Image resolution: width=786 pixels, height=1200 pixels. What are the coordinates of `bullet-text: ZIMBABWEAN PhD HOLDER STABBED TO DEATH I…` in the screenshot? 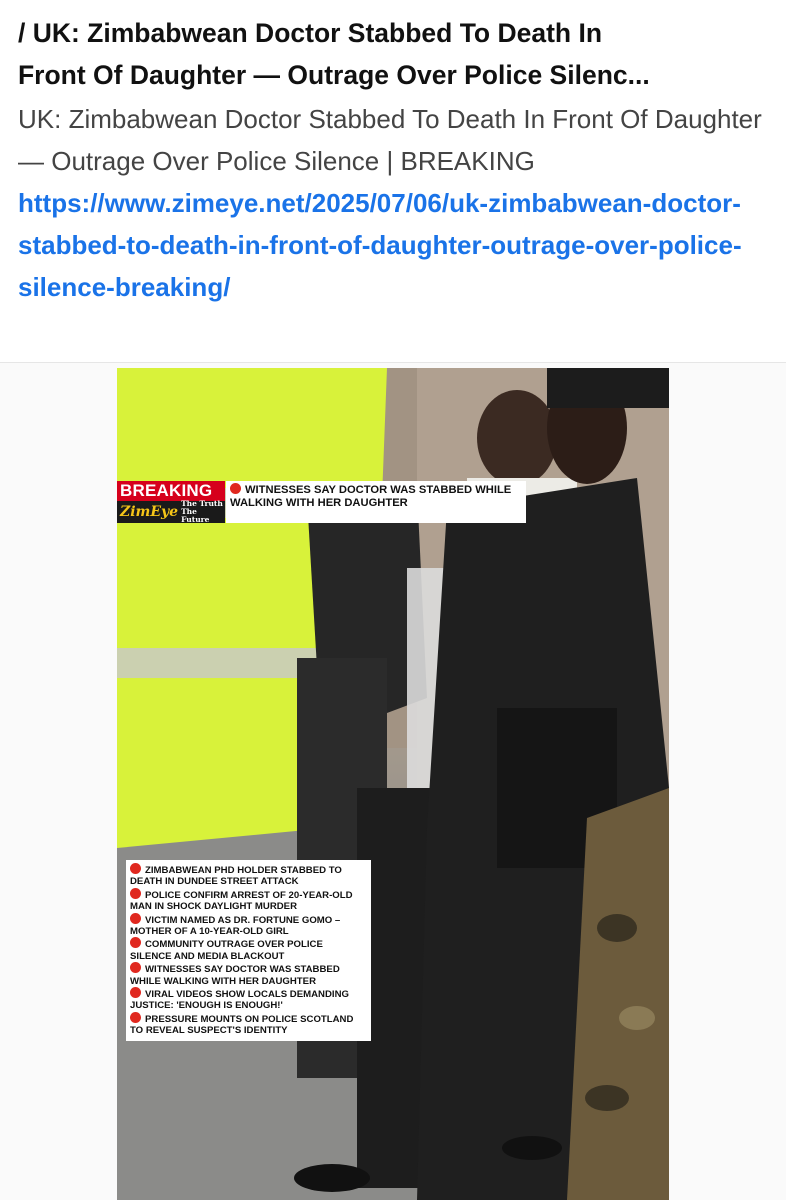 It's located at (236, 876).